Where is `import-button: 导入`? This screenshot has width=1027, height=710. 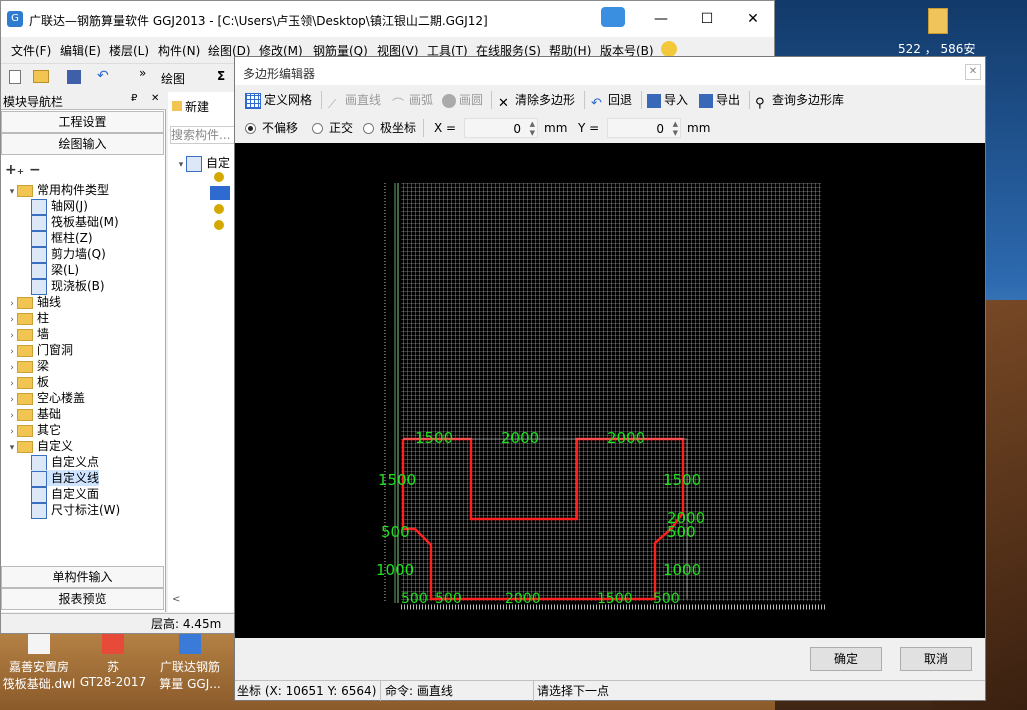 import-button: 导入 is located at coordinates (667, 100).